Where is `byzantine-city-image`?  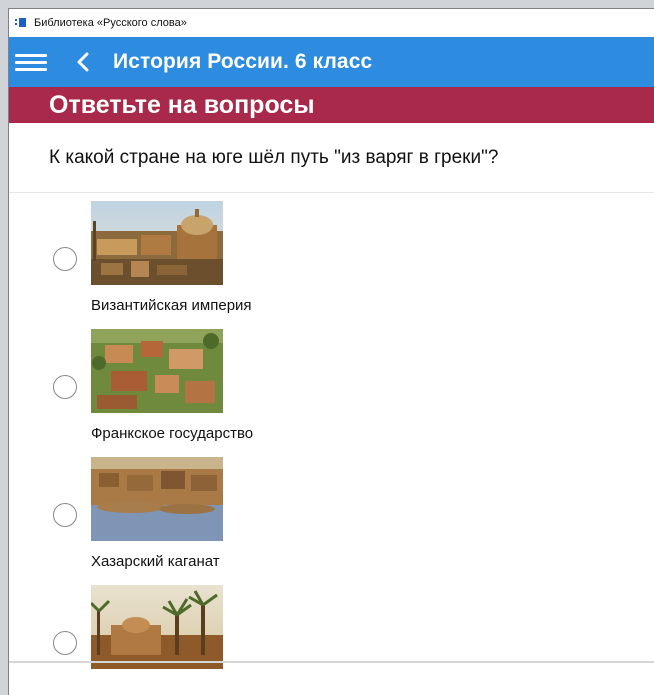
byzantine-city-image is located at coordinates (157, 243).